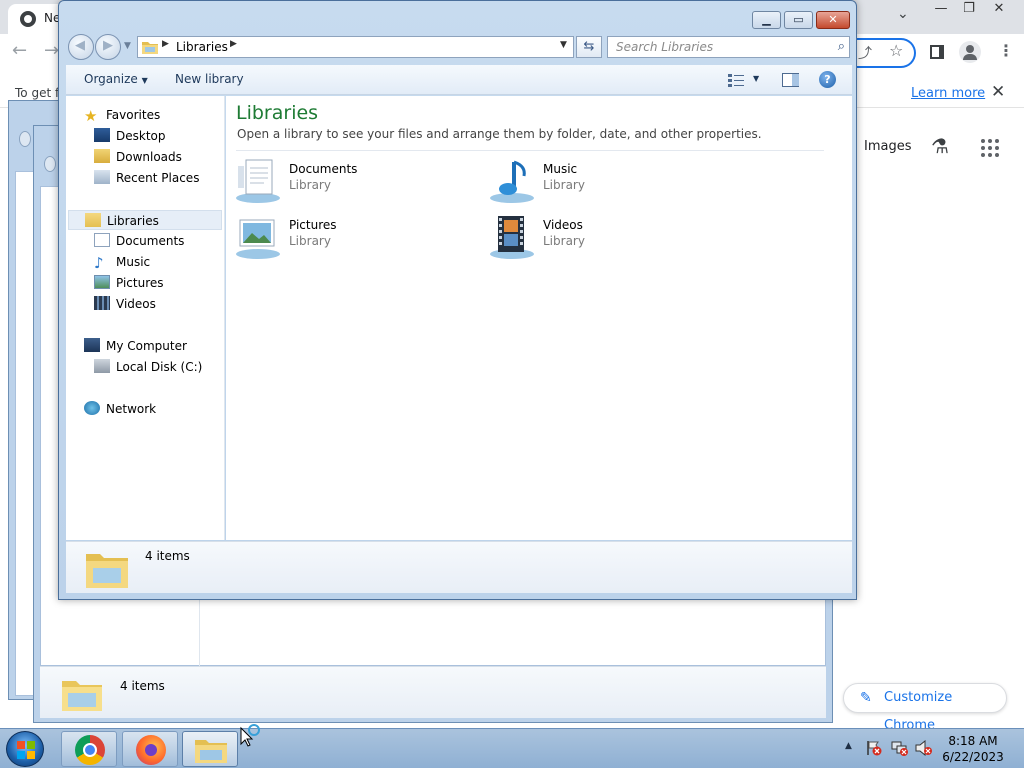 The height and width of the screenshot is (768, 1024). What do you see at coordinates (116, 79) in the screenshot?
I see `organize-button: Organize ▼` at bounding box center [116, 79].